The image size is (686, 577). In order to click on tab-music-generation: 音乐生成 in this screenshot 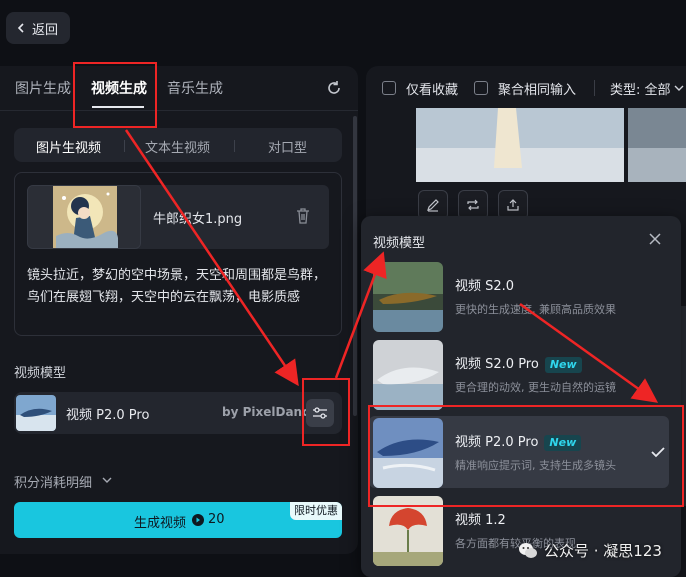, I will do `click(195, 88)`.